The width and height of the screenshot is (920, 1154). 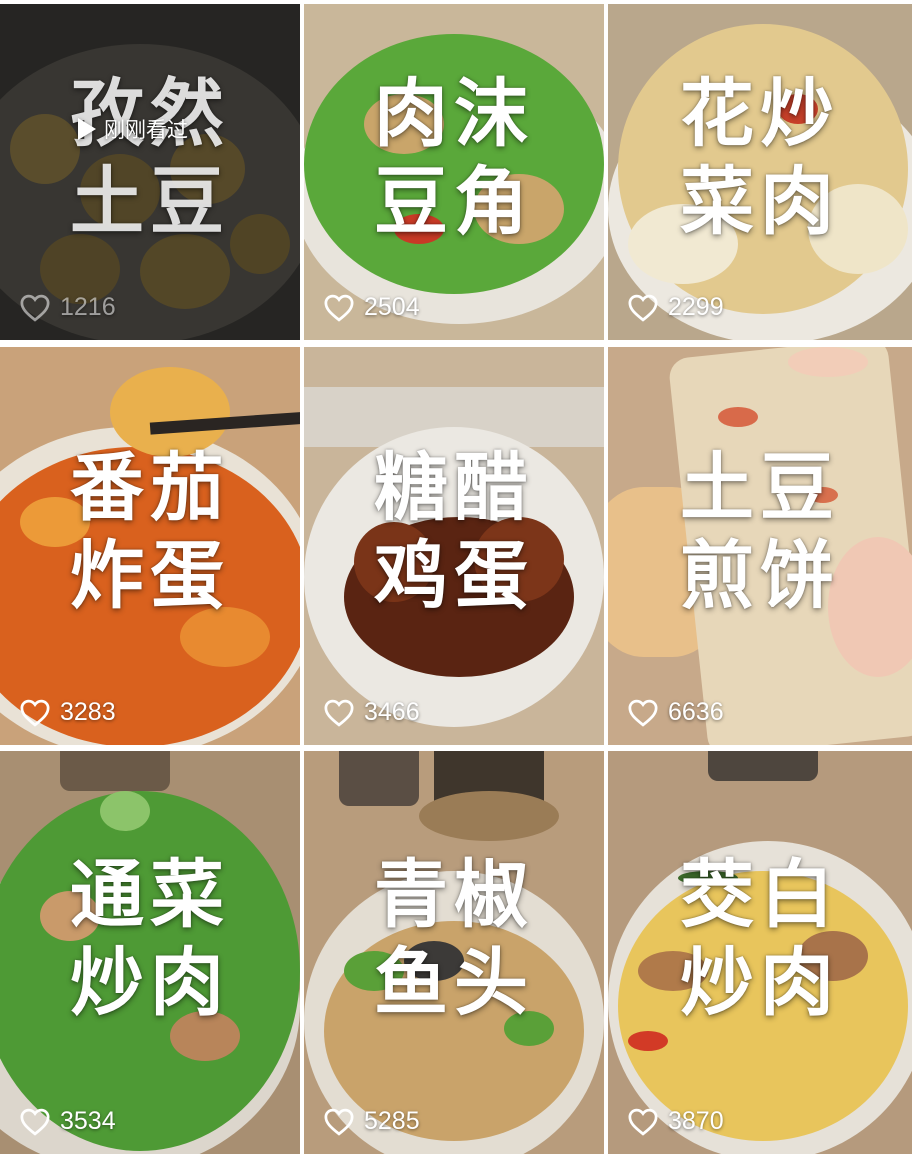 I want to click on recently-viewed-badge: 刚刚看过, so click(x=133, y=129).